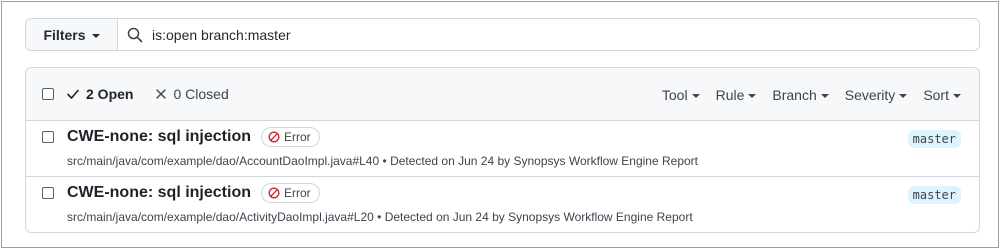 Image resolution: width=1000 pixels, height=249 pixels. What do you see at coordinates (730, 94) in the screenshot?
I see `rule-menu-label: Rule` at bounding box center [730, 94].